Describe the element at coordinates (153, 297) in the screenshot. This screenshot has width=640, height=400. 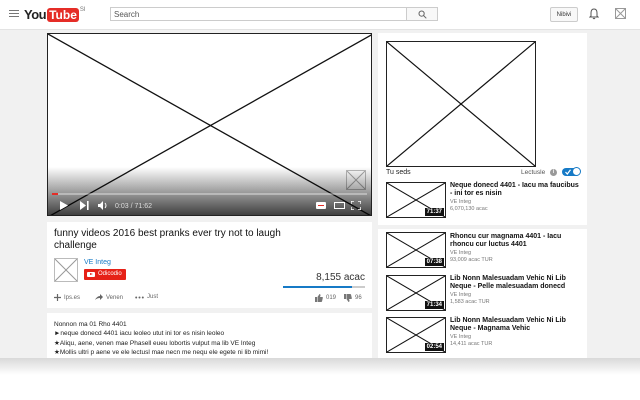
I see `more-label: Just` at that location.